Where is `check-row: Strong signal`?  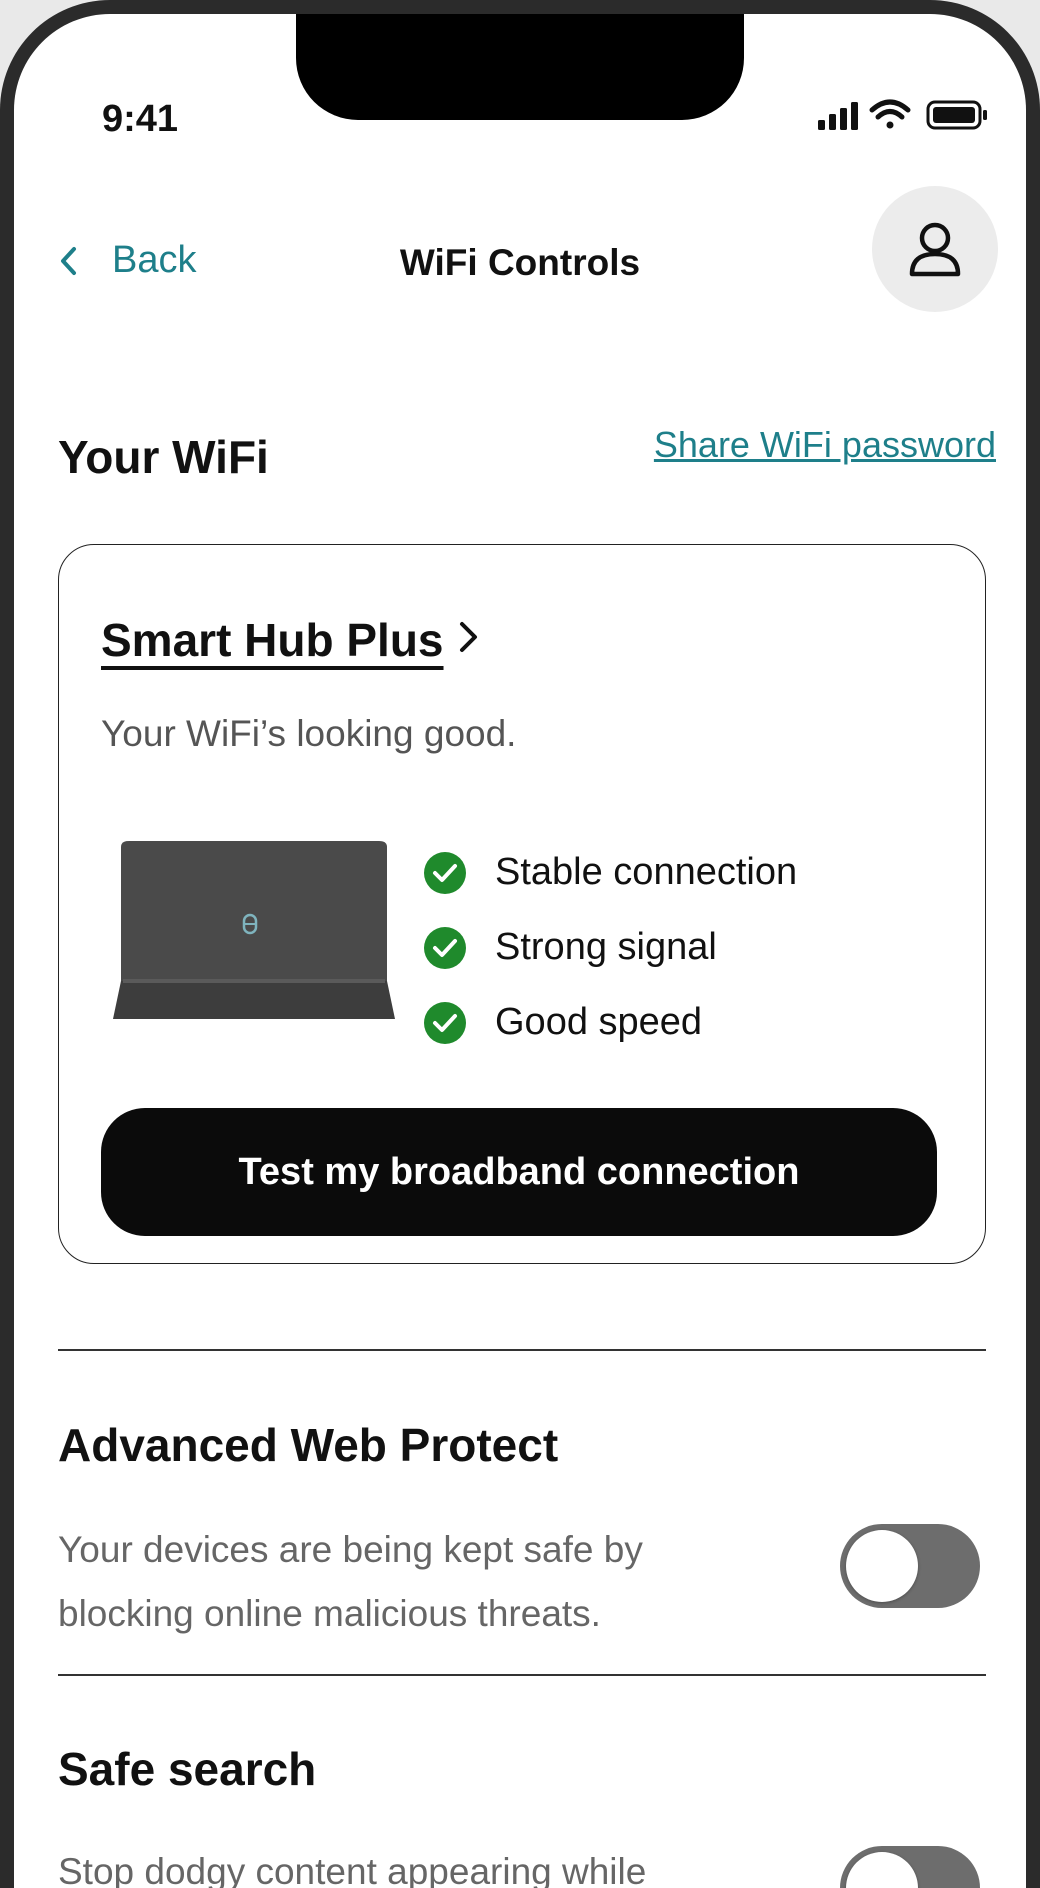 check-row: Strong signal is located at coordinates (610, 947).